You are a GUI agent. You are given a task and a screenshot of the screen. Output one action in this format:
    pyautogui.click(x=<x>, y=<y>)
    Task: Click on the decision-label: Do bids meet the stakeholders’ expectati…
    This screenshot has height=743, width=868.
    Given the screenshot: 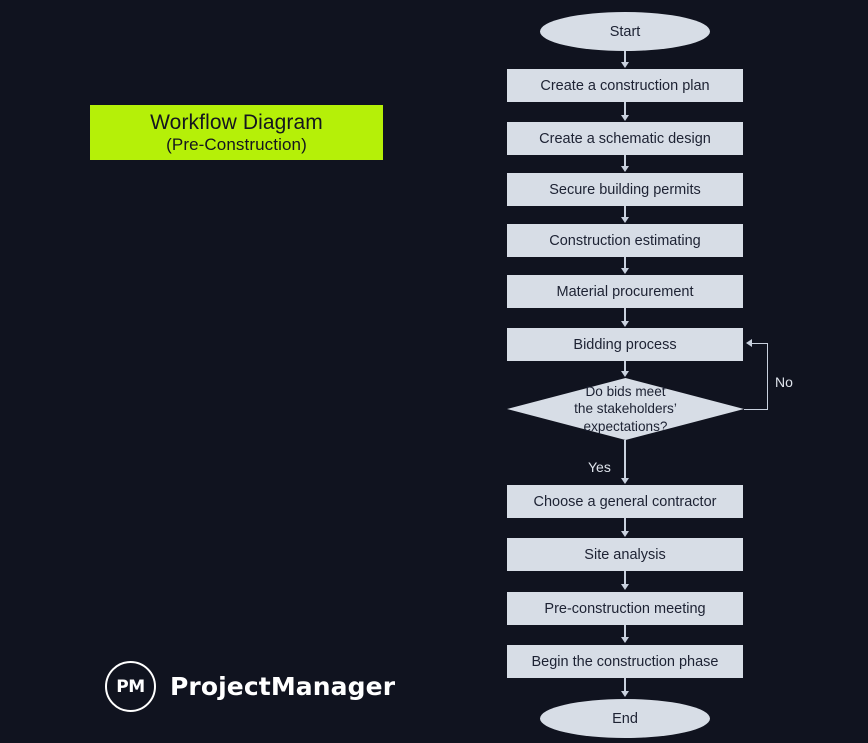 What is the action you would take?
    pyautogui.click(x=625, y=408)
    